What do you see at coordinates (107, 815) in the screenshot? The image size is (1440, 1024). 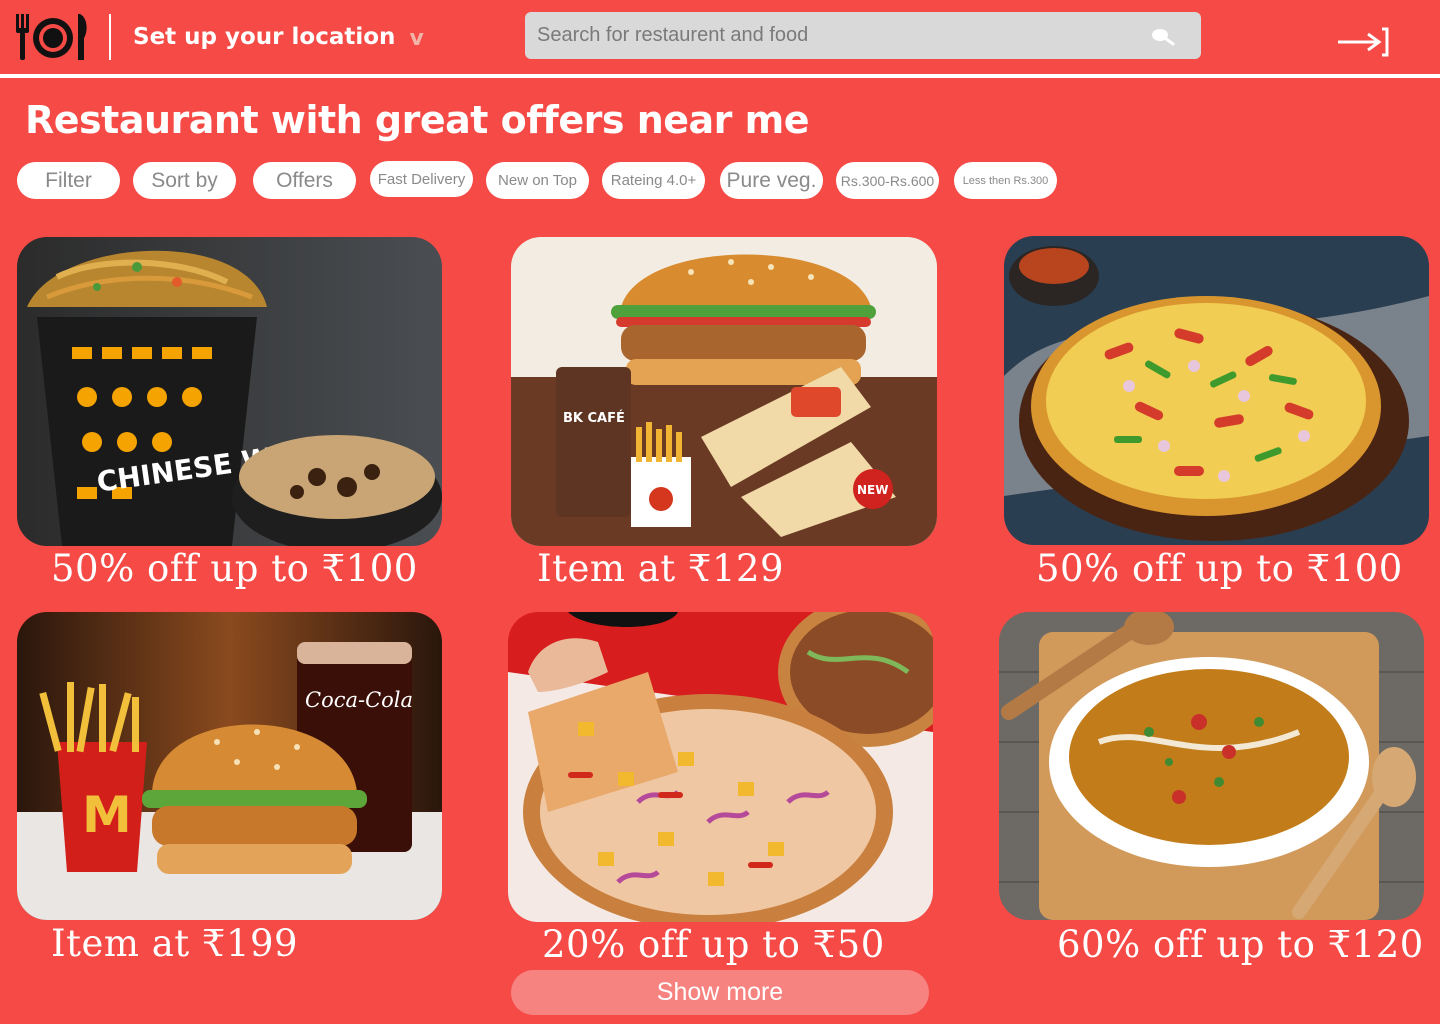 I see `svg-text: M` at bounding box center [107, 815].